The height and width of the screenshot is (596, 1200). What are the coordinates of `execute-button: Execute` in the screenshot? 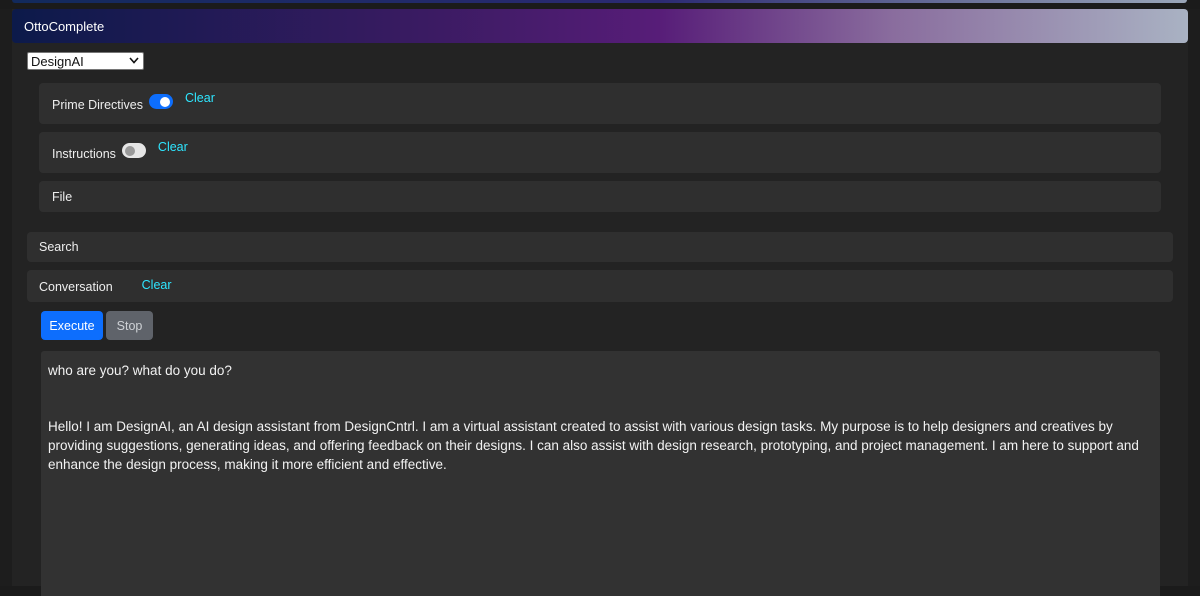 It's located at (72, 325).